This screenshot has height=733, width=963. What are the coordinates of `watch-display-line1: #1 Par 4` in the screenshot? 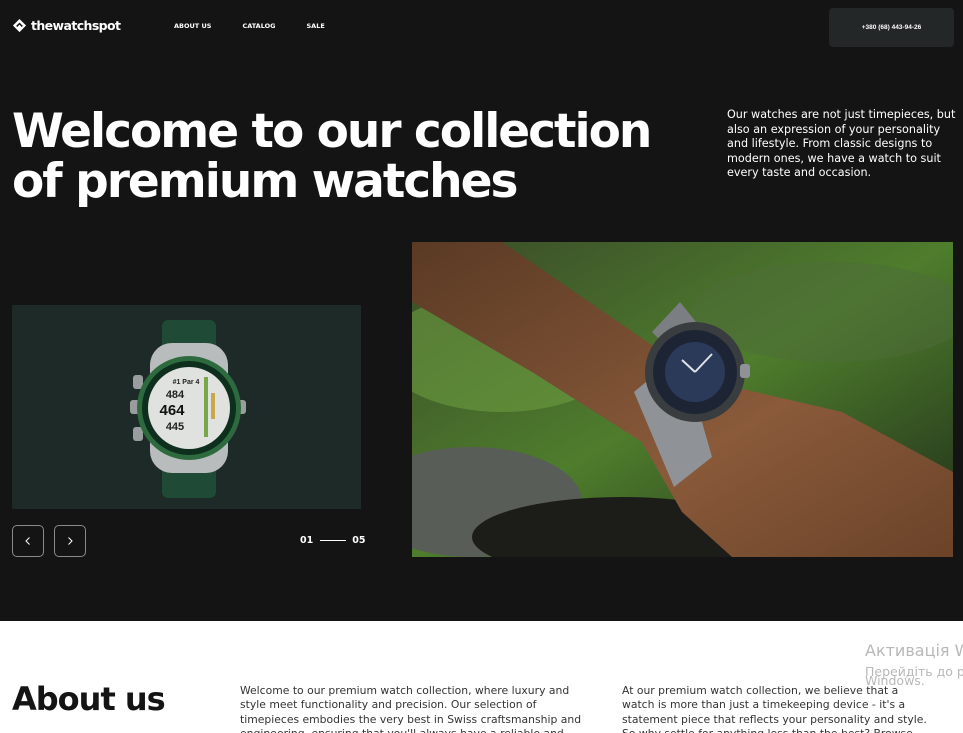 It's located at (186, 382).